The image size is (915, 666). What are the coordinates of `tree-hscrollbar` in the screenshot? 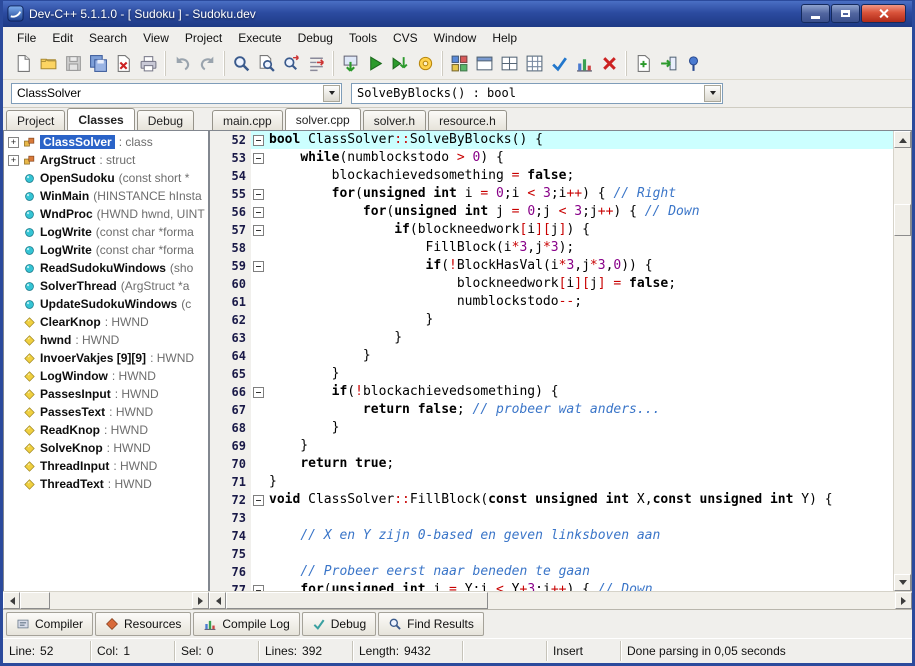 It's located at (106, 600).